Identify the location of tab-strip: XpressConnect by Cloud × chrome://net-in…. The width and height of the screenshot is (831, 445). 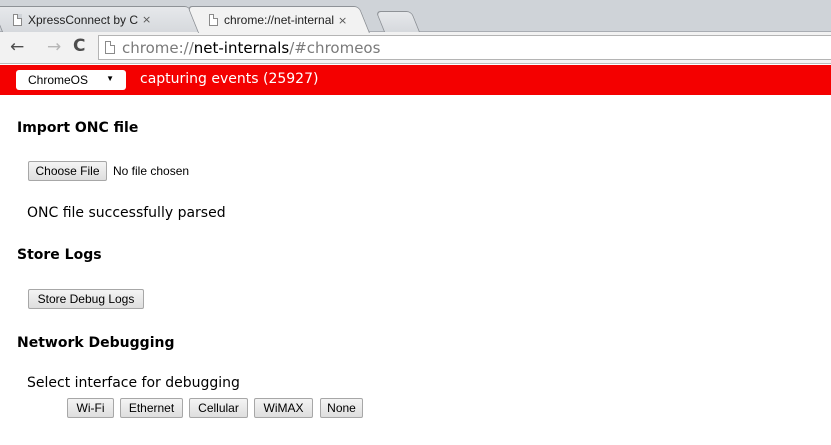
(415, 16).